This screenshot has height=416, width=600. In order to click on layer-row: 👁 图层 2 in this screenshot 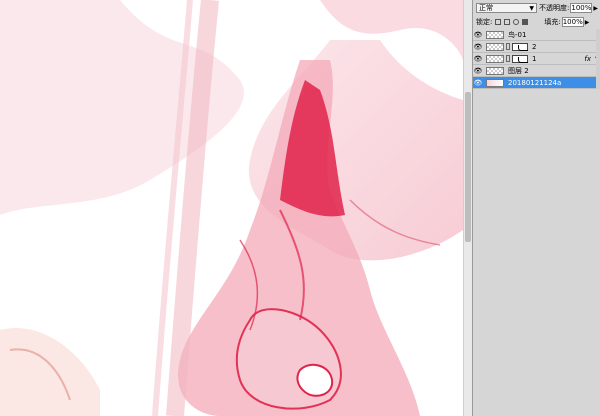, I will do `click(536, 71)`.